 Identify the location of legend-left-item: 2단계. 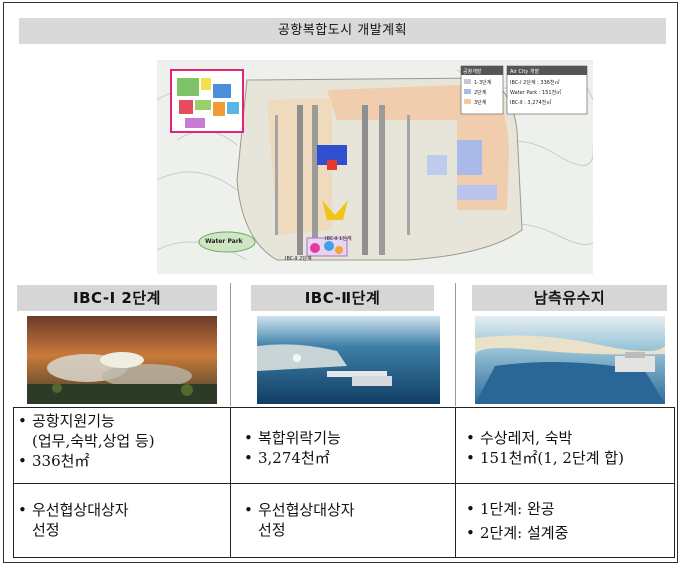
(480, 92).